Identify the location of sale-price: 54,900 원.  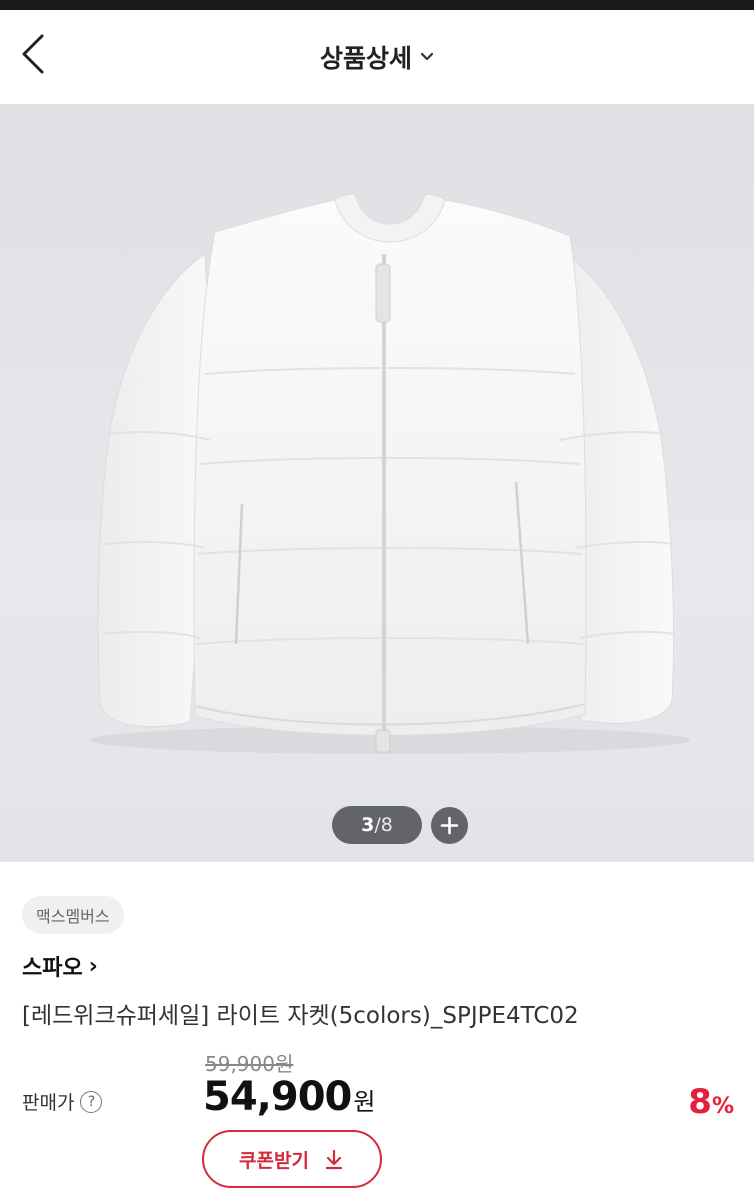
(289, 1097).